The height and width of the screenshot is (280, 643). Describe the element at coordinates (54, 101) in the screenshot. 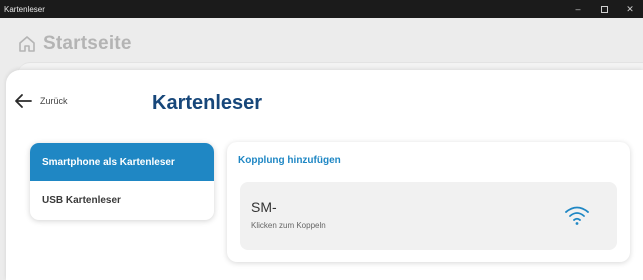

I see `back-label: Zurück` at that location.